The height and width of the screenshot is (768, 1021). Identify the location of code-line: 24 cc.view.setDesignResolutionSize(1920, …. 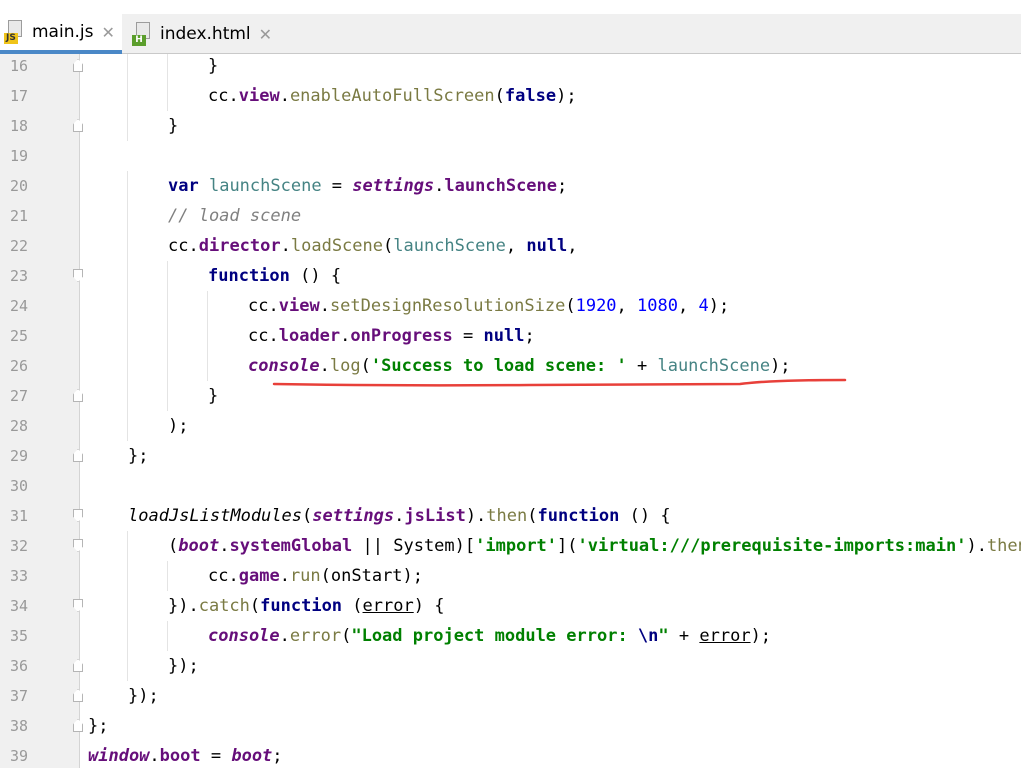
(510, 306).